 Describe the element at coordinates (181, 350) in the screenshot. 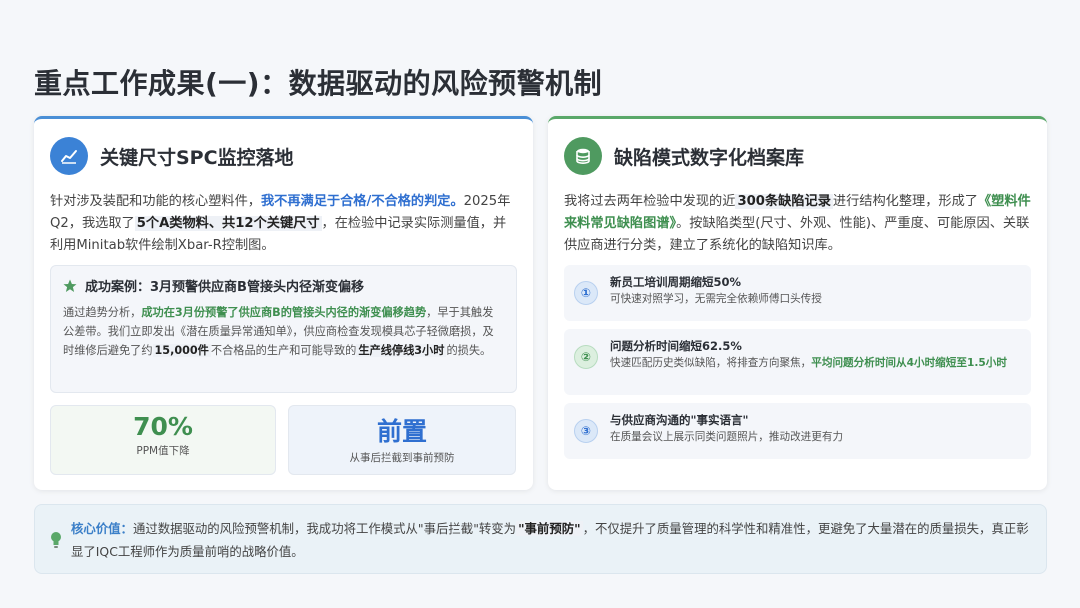

I see `highlight-text: 15,000件` at that location.